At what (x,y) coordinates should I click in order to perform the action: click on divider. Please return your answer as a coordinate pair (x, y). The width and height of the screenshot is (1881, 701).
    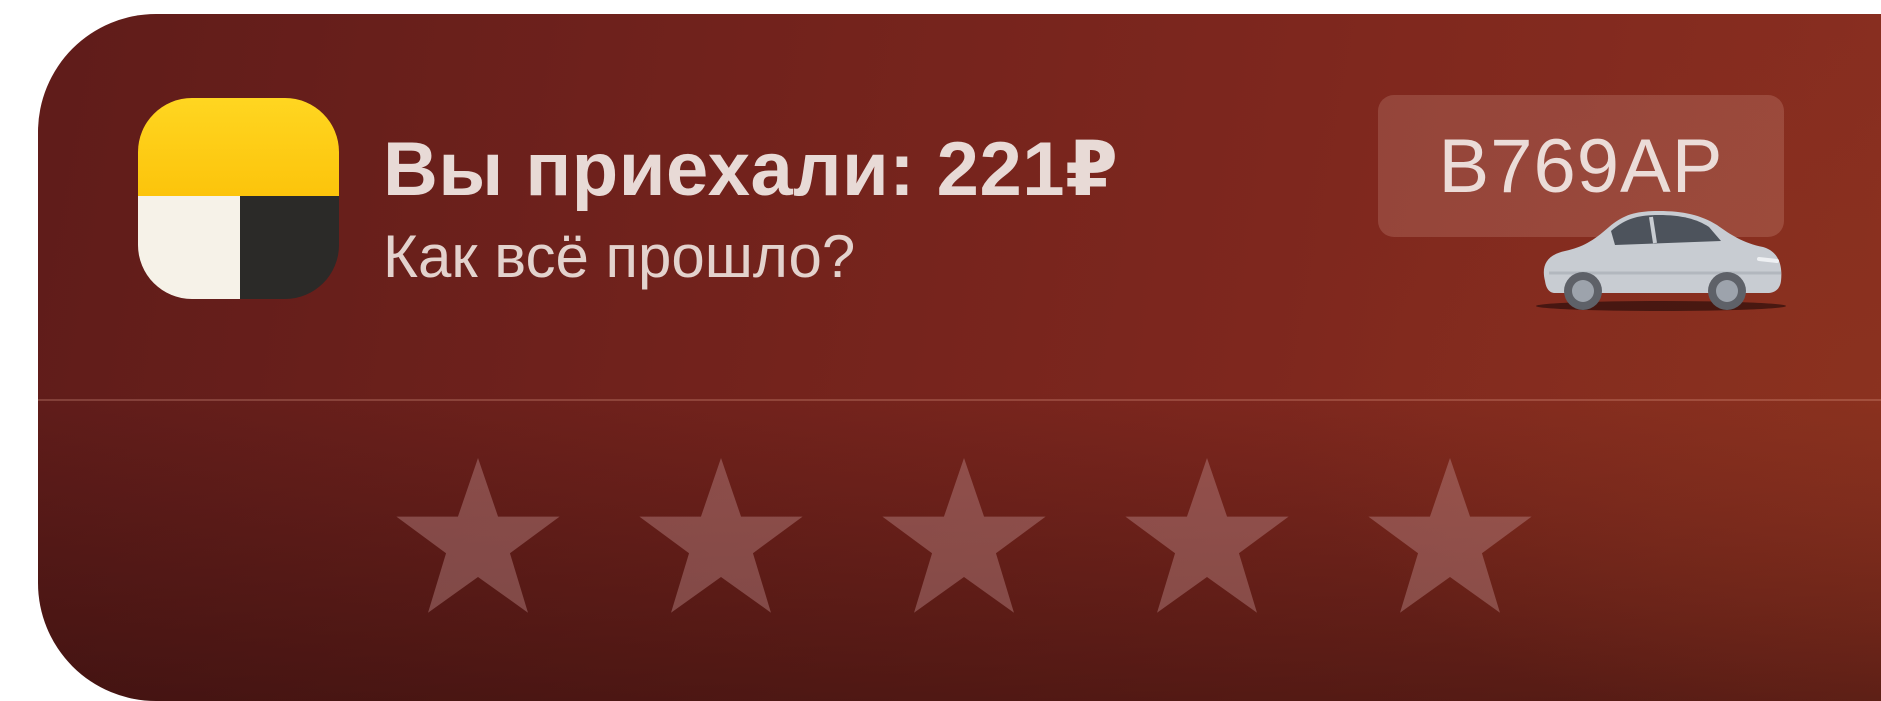
    Looking at the image, I should click on (959, 400).